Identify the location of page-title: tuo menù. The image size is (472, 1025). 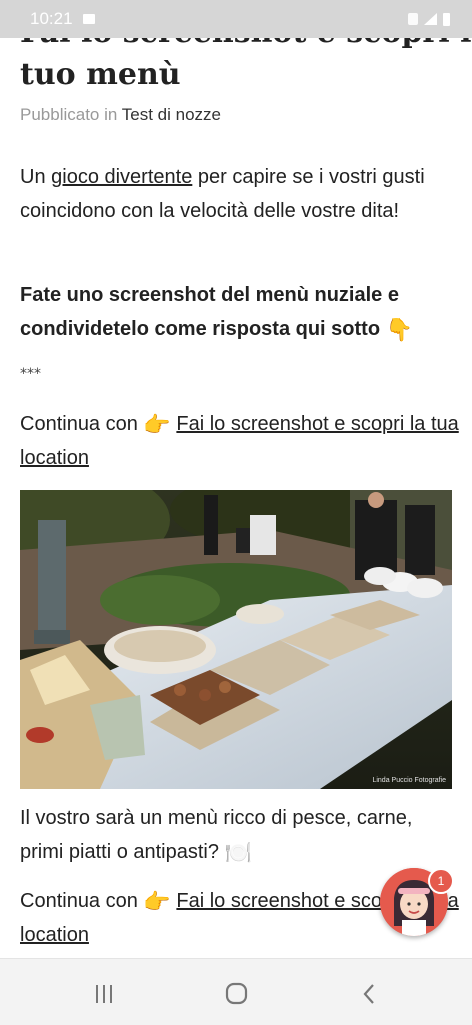
(100, 74).